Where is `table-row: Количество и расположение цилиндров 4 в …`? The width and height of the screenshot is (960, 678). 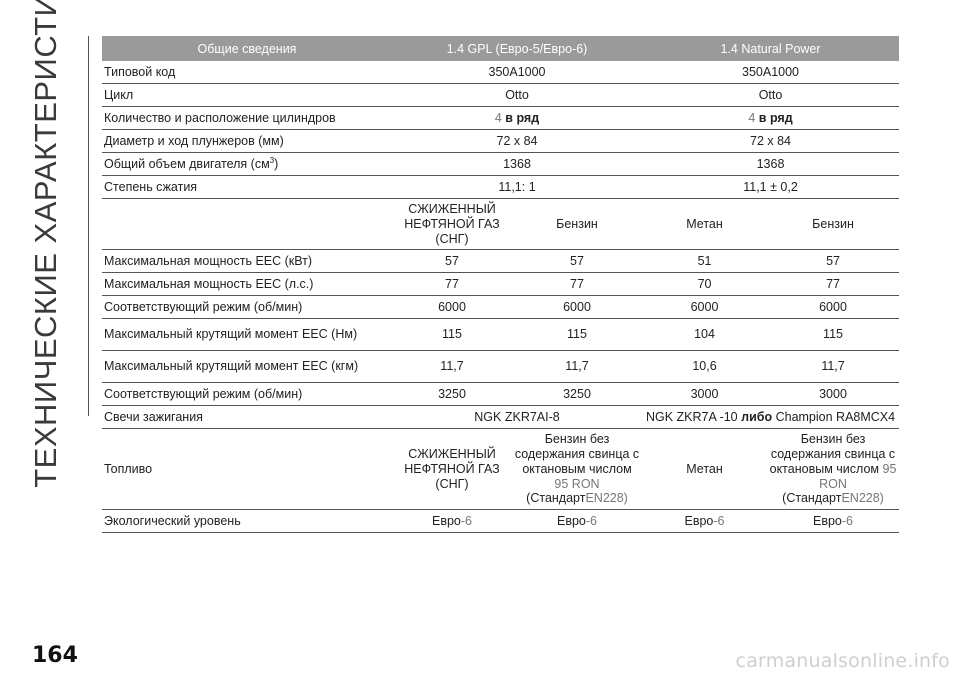
table-row: Количество и расположение цилиндров 4 в … is located at coordinates (501, 118).